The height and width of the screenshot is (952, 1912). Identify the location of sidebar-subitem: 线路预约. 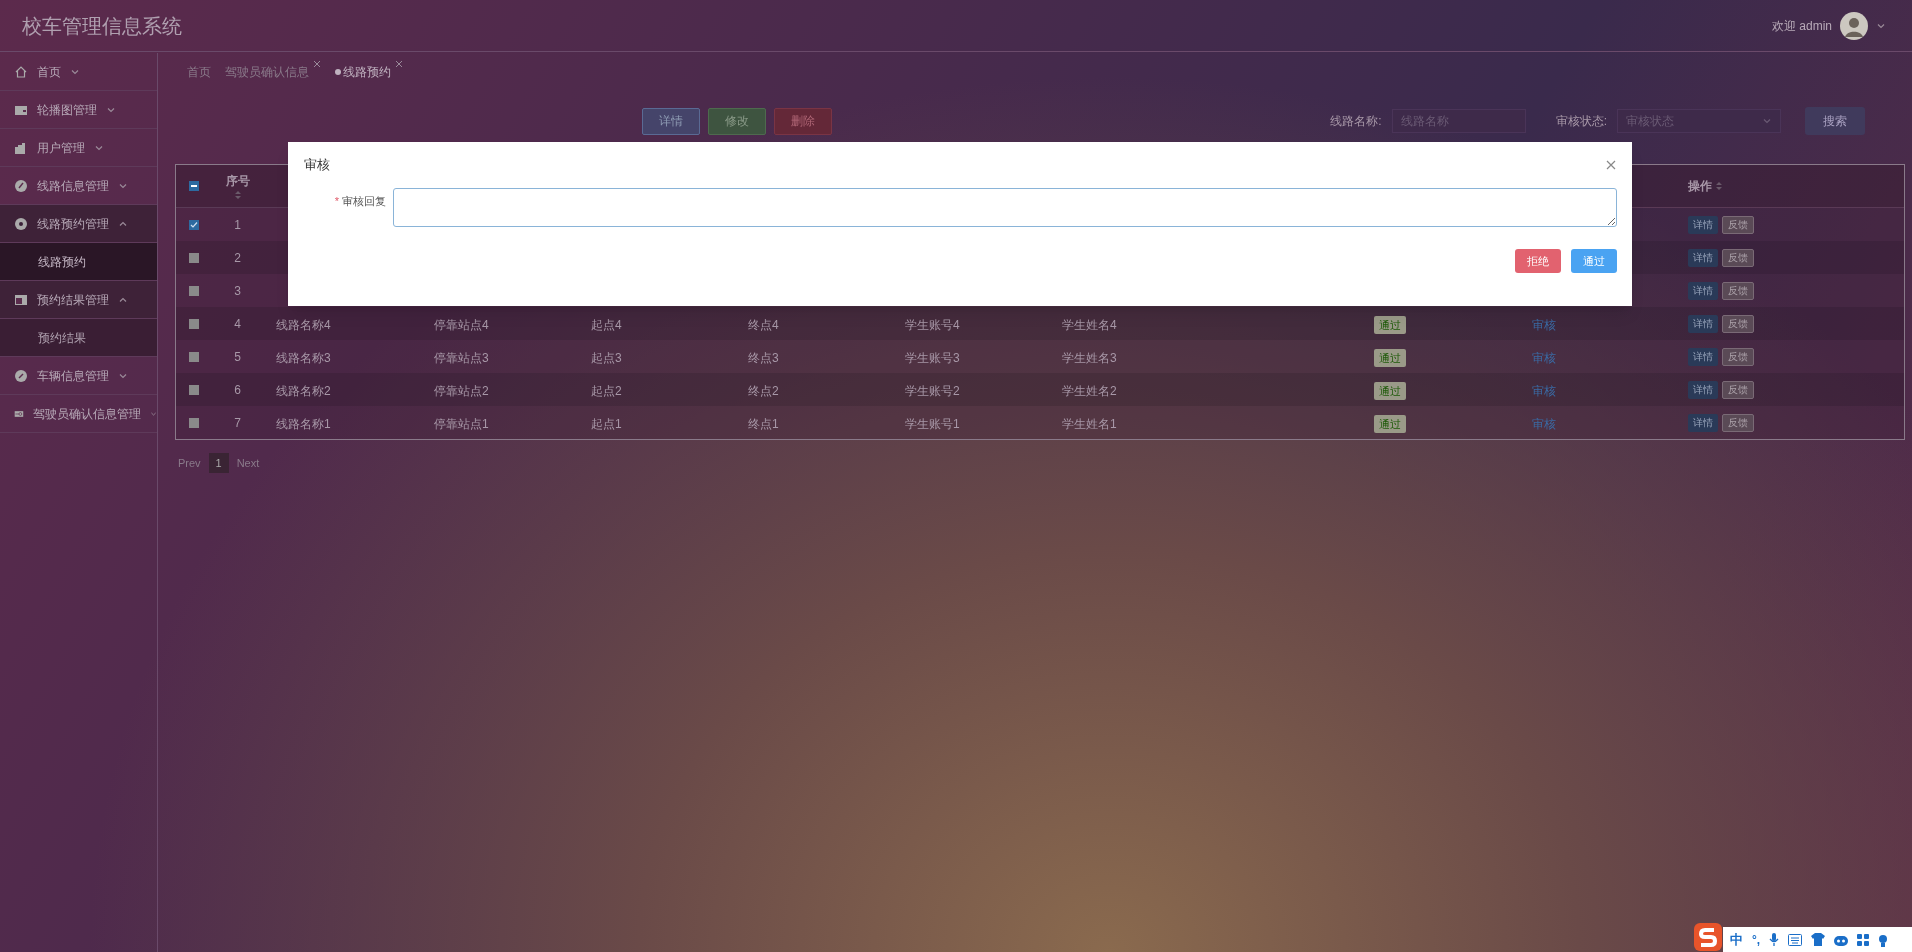
(78, 262).